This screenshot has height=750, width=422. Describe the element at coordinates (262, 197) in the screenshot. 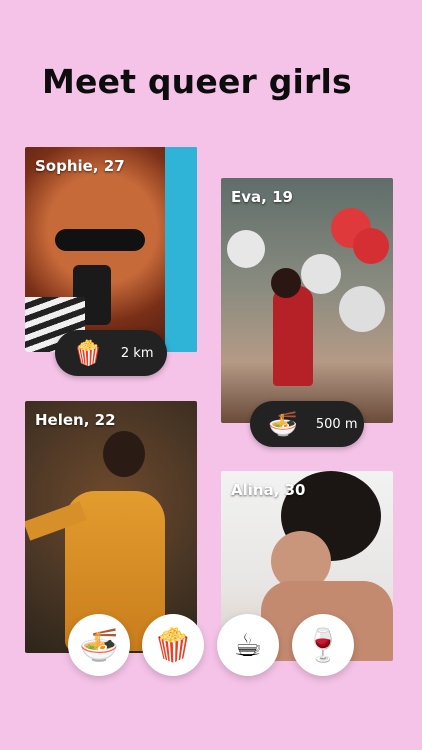

I see `profile-name: Eva, 19` at that location.